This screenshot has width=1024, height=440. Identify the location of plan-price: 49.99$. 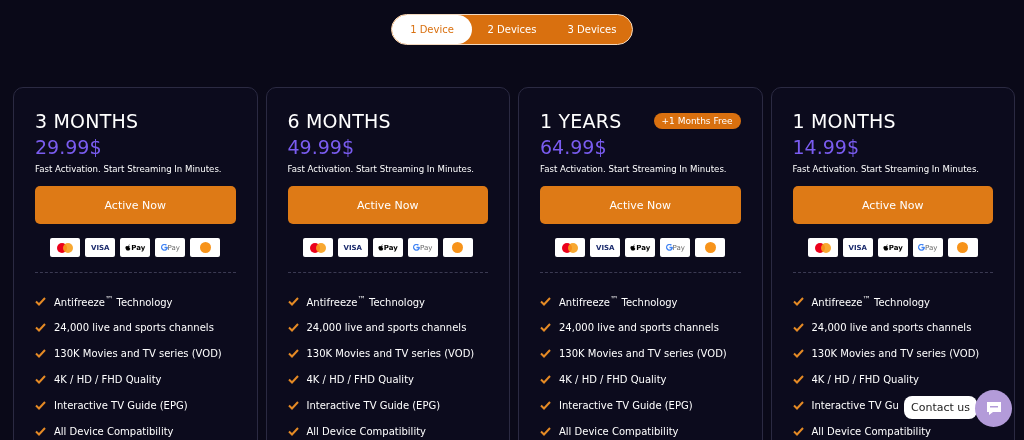
(321, 147).